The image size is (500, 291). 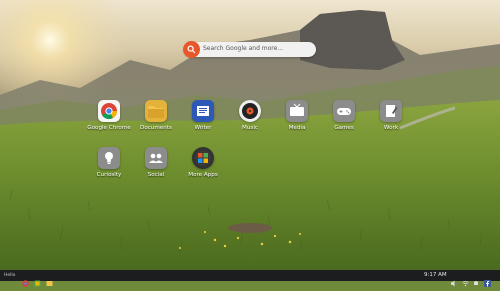 What do you see at coordinates (109, 175) in the screenshot?
I see `app-label: Curiosity` at bounding box center [109, 175].